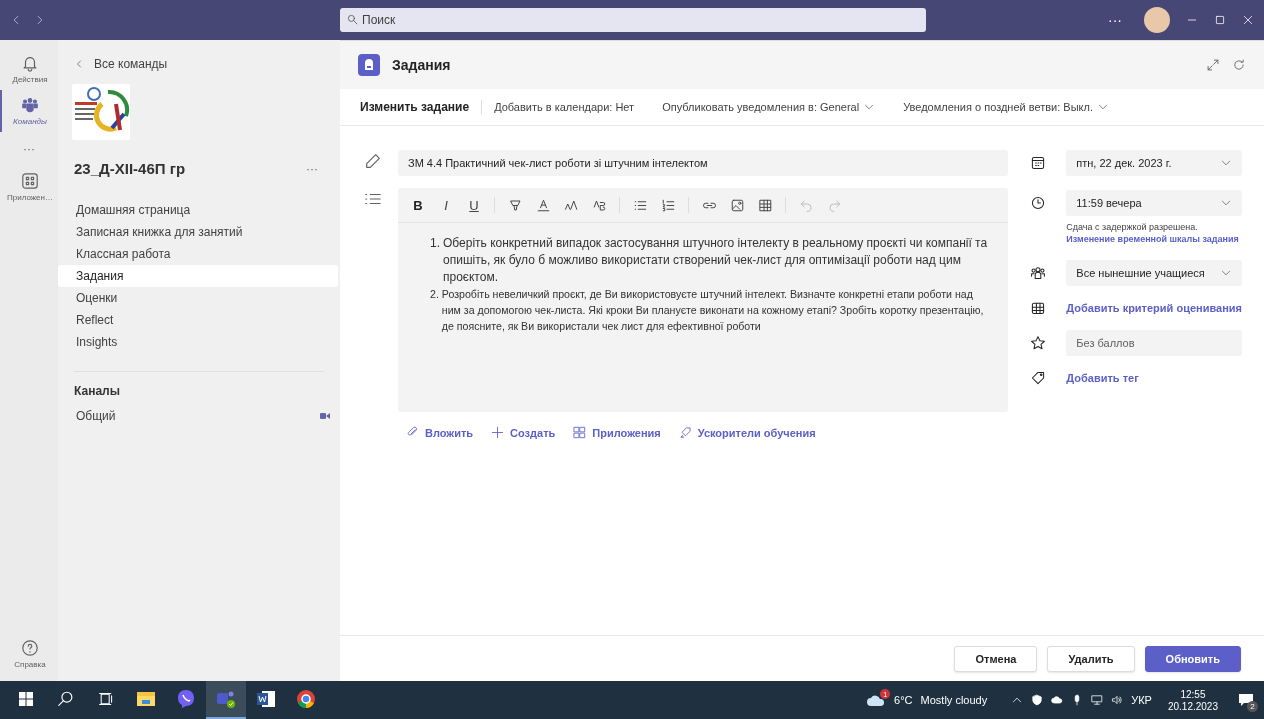 The image size is (1264, 719). Describe the element at coordinates (1115, 20) in the screenshot. I see `more-button: ···` at that location.